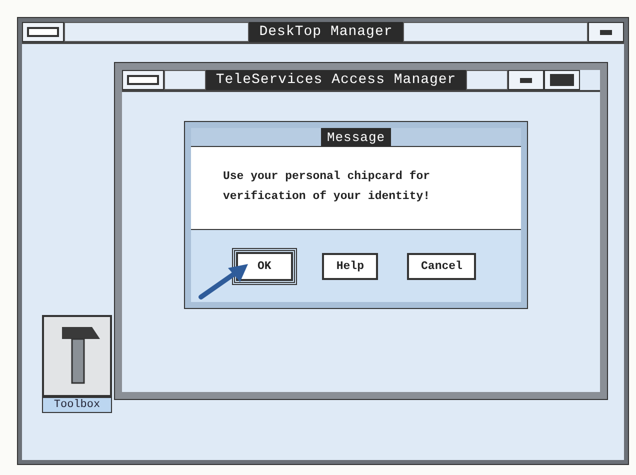  Describe the element at coordinates (336, 80) in the screenshot. I see `window-title: TeleServices Access Manager` at that location.